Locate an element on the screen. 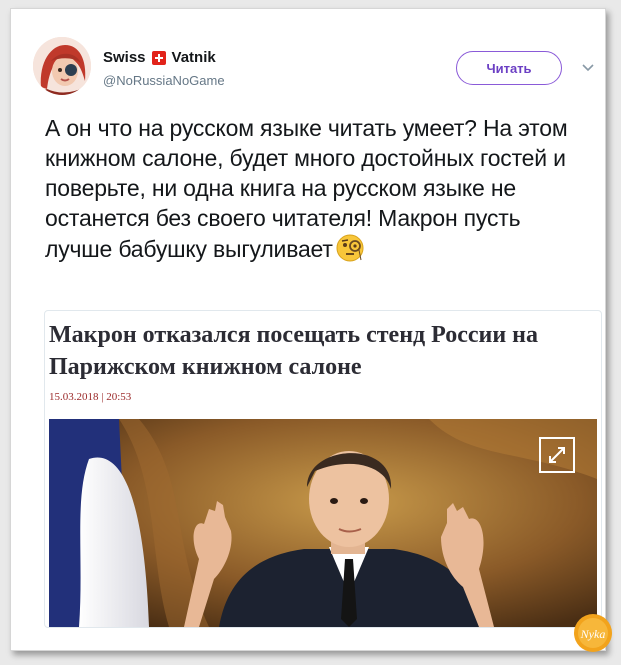 This screenshot has height=665, width=621. avatar-image is located at coordinates (62, 66).